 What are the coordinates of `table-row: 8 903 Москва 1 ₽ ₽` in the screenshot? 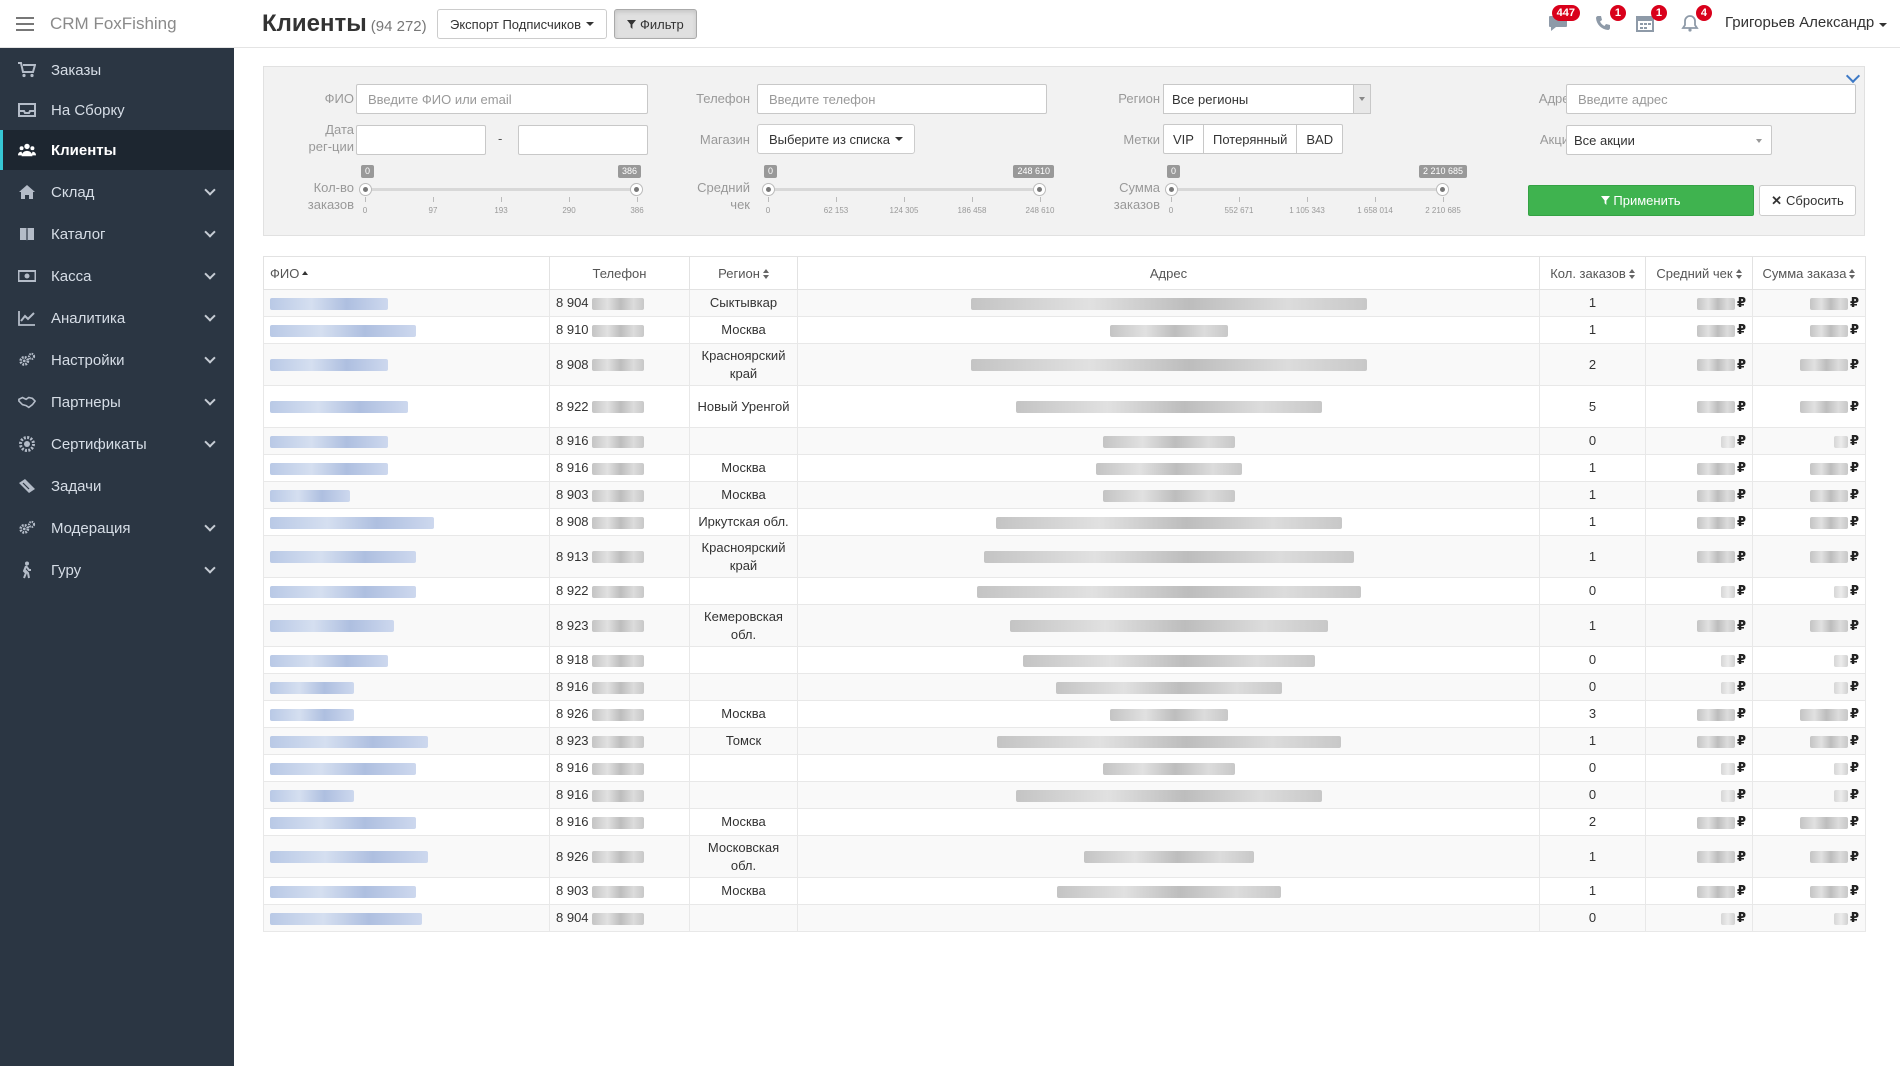 It's located at (1064, 891).